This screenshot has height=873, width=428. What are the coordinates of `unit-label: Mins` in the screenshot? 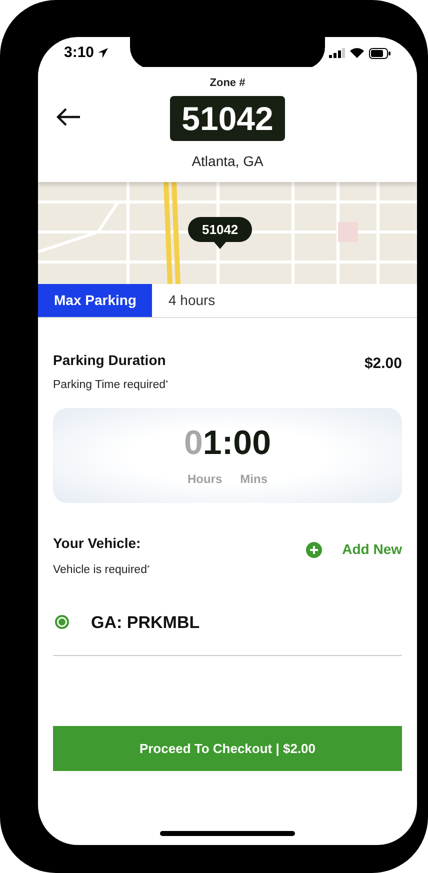 It's located at (254, 479).